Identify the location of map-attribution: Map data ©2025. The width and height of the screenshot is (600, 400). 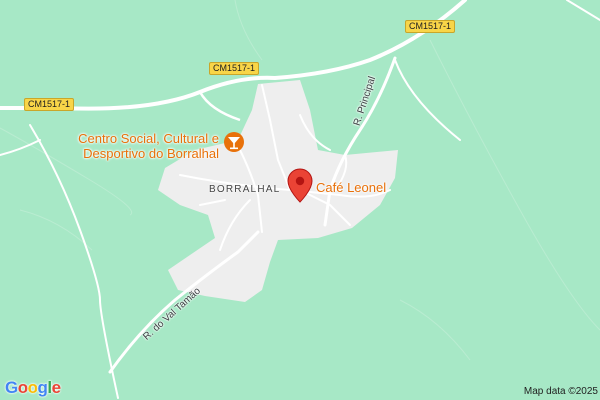
(561, 391).